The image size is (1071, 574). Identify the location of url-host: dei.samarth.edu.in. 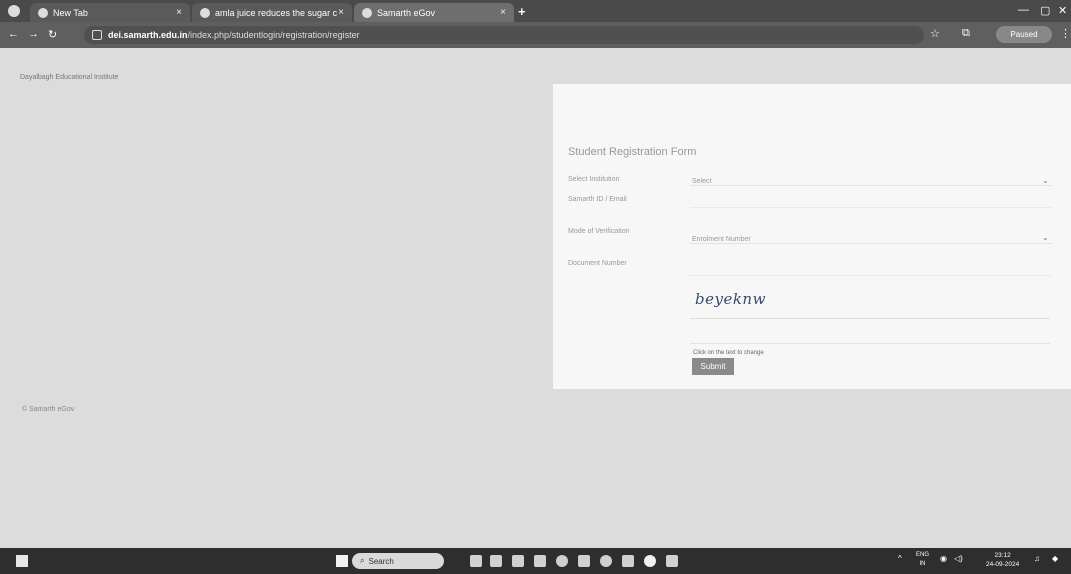
(148, 35).